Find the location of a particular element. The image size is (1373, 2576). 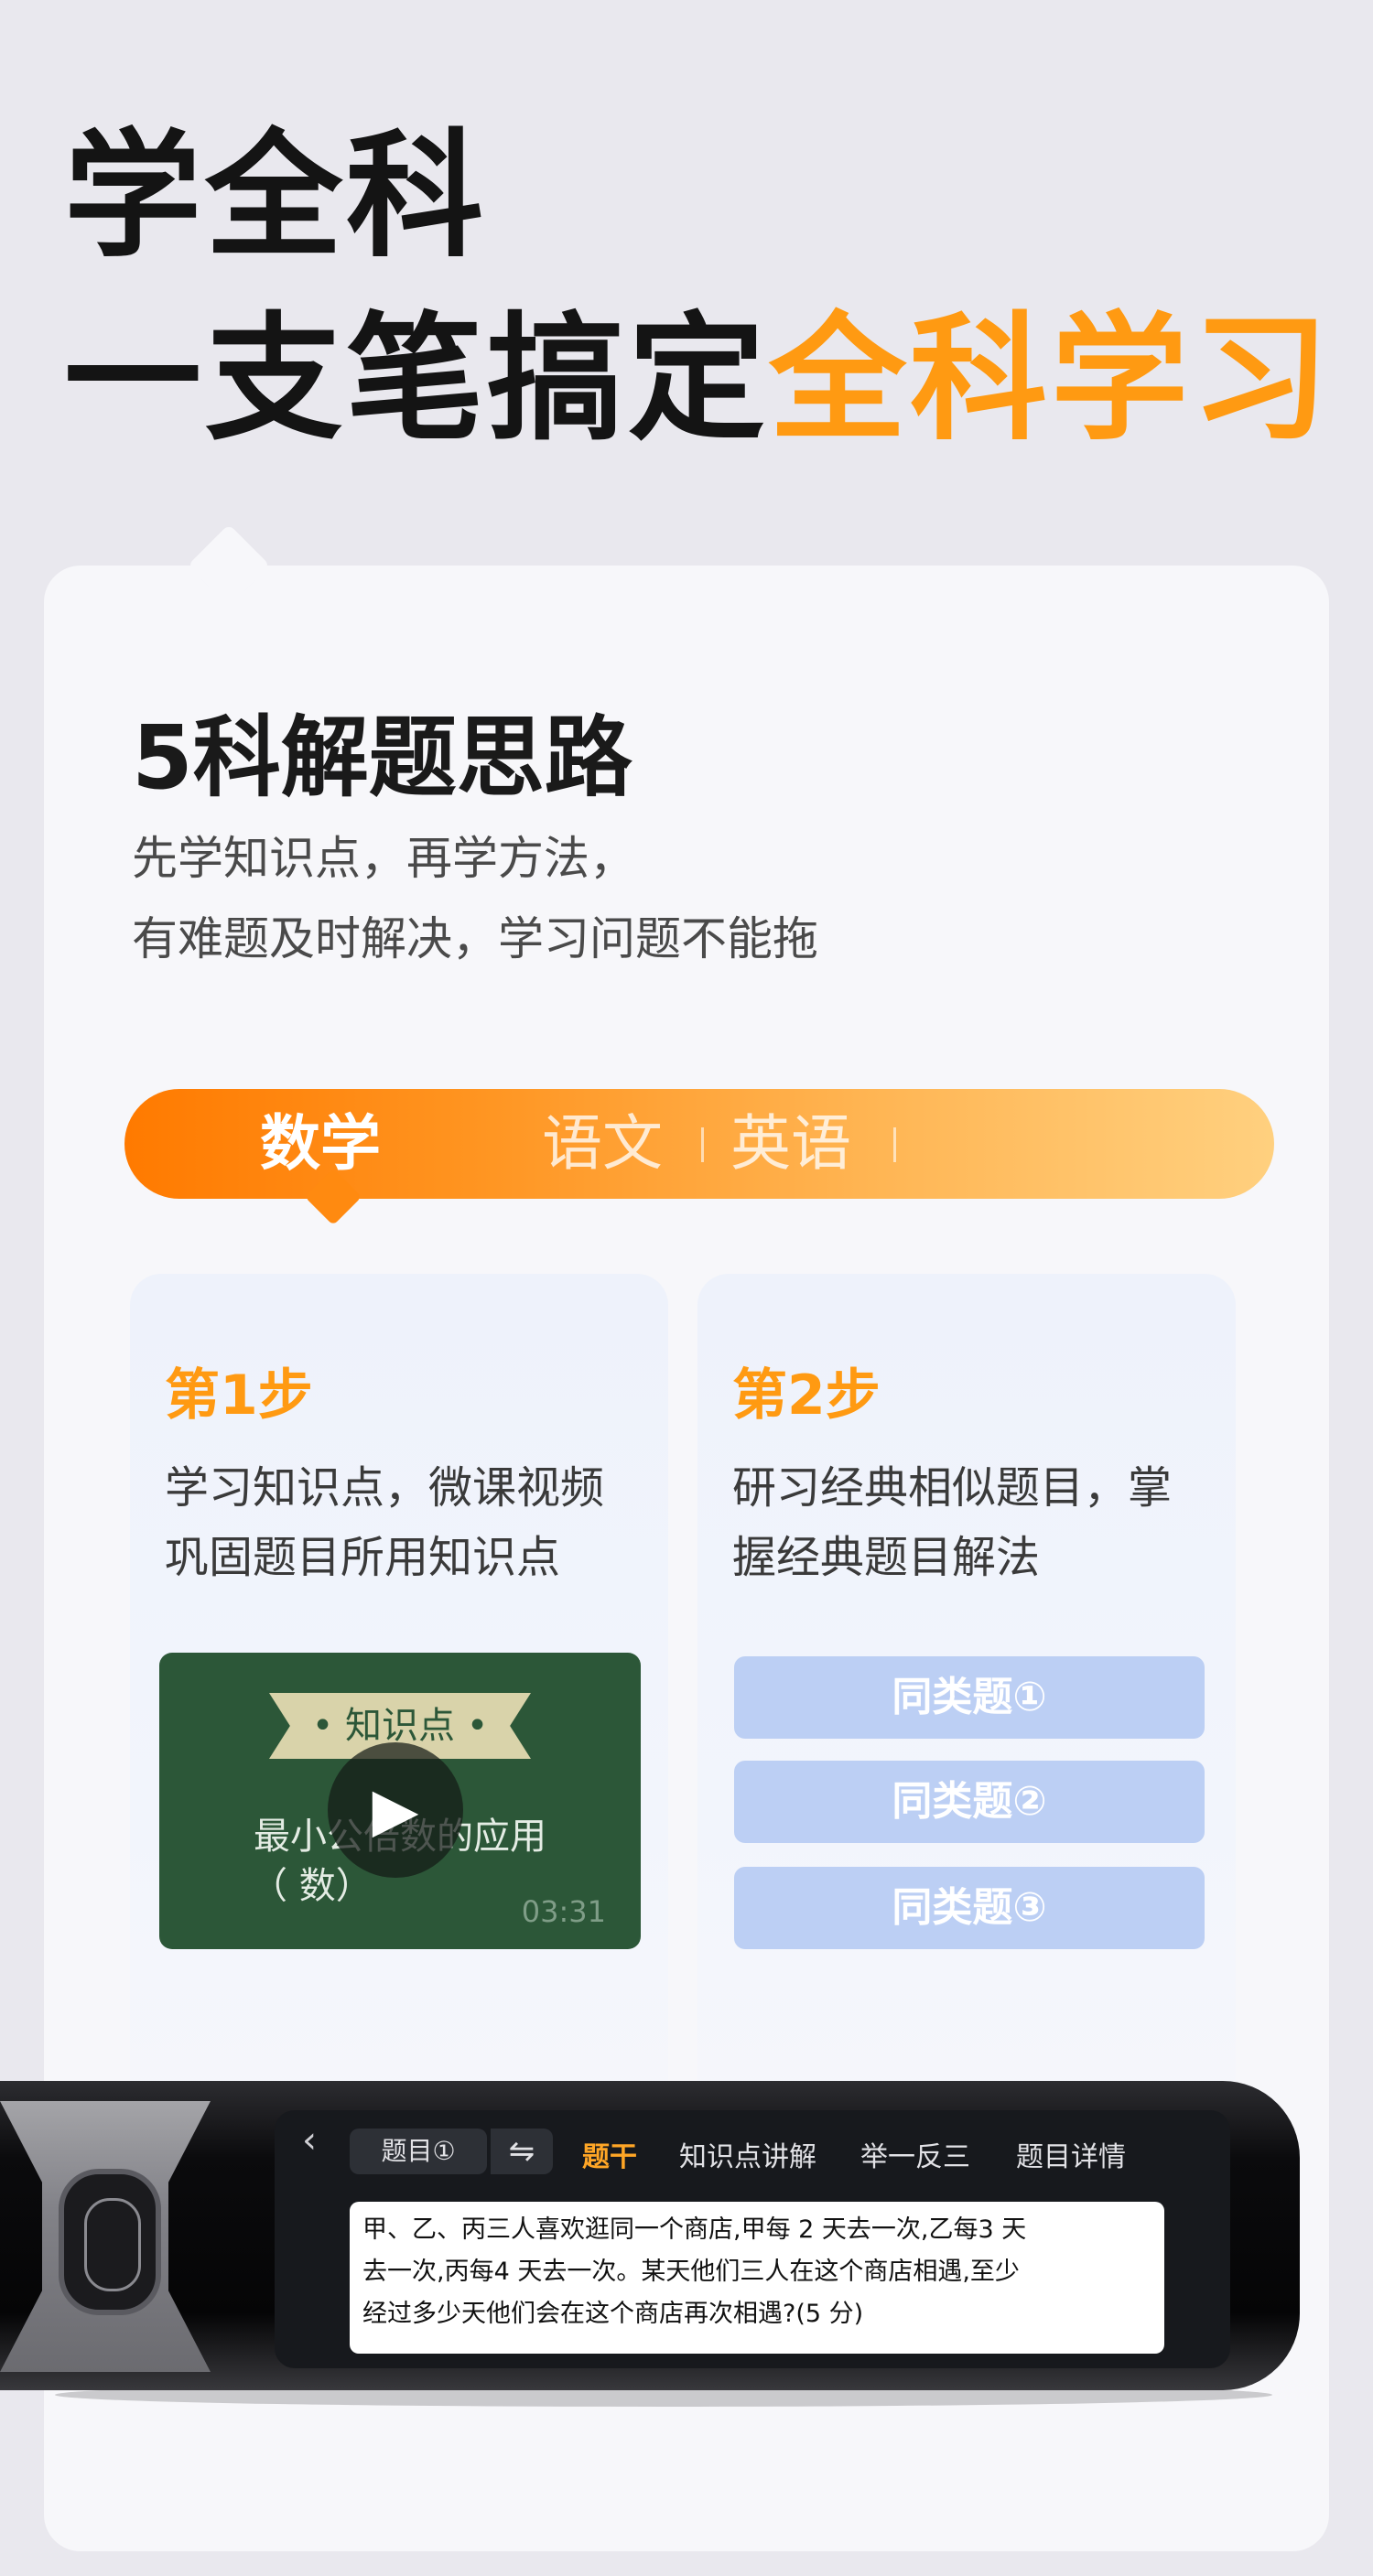

screen-tab-details: 题目详情 is located at coordinates (1071, 2154).